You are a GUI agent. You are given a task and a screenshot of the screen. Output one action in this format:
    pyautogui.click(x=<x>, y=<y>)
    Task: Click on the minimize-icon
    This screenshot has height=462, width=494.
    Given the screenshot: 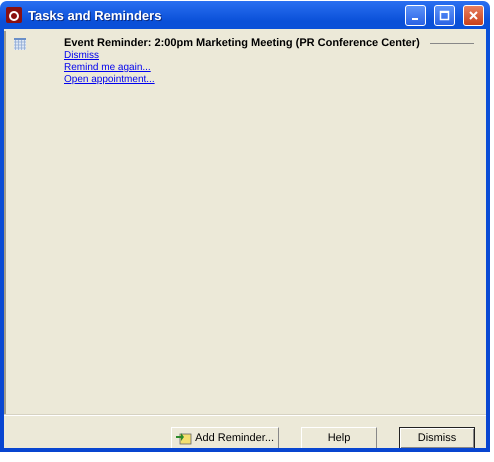 What is the action you would take?
    pyautogui.click(x=415, y=15)
    